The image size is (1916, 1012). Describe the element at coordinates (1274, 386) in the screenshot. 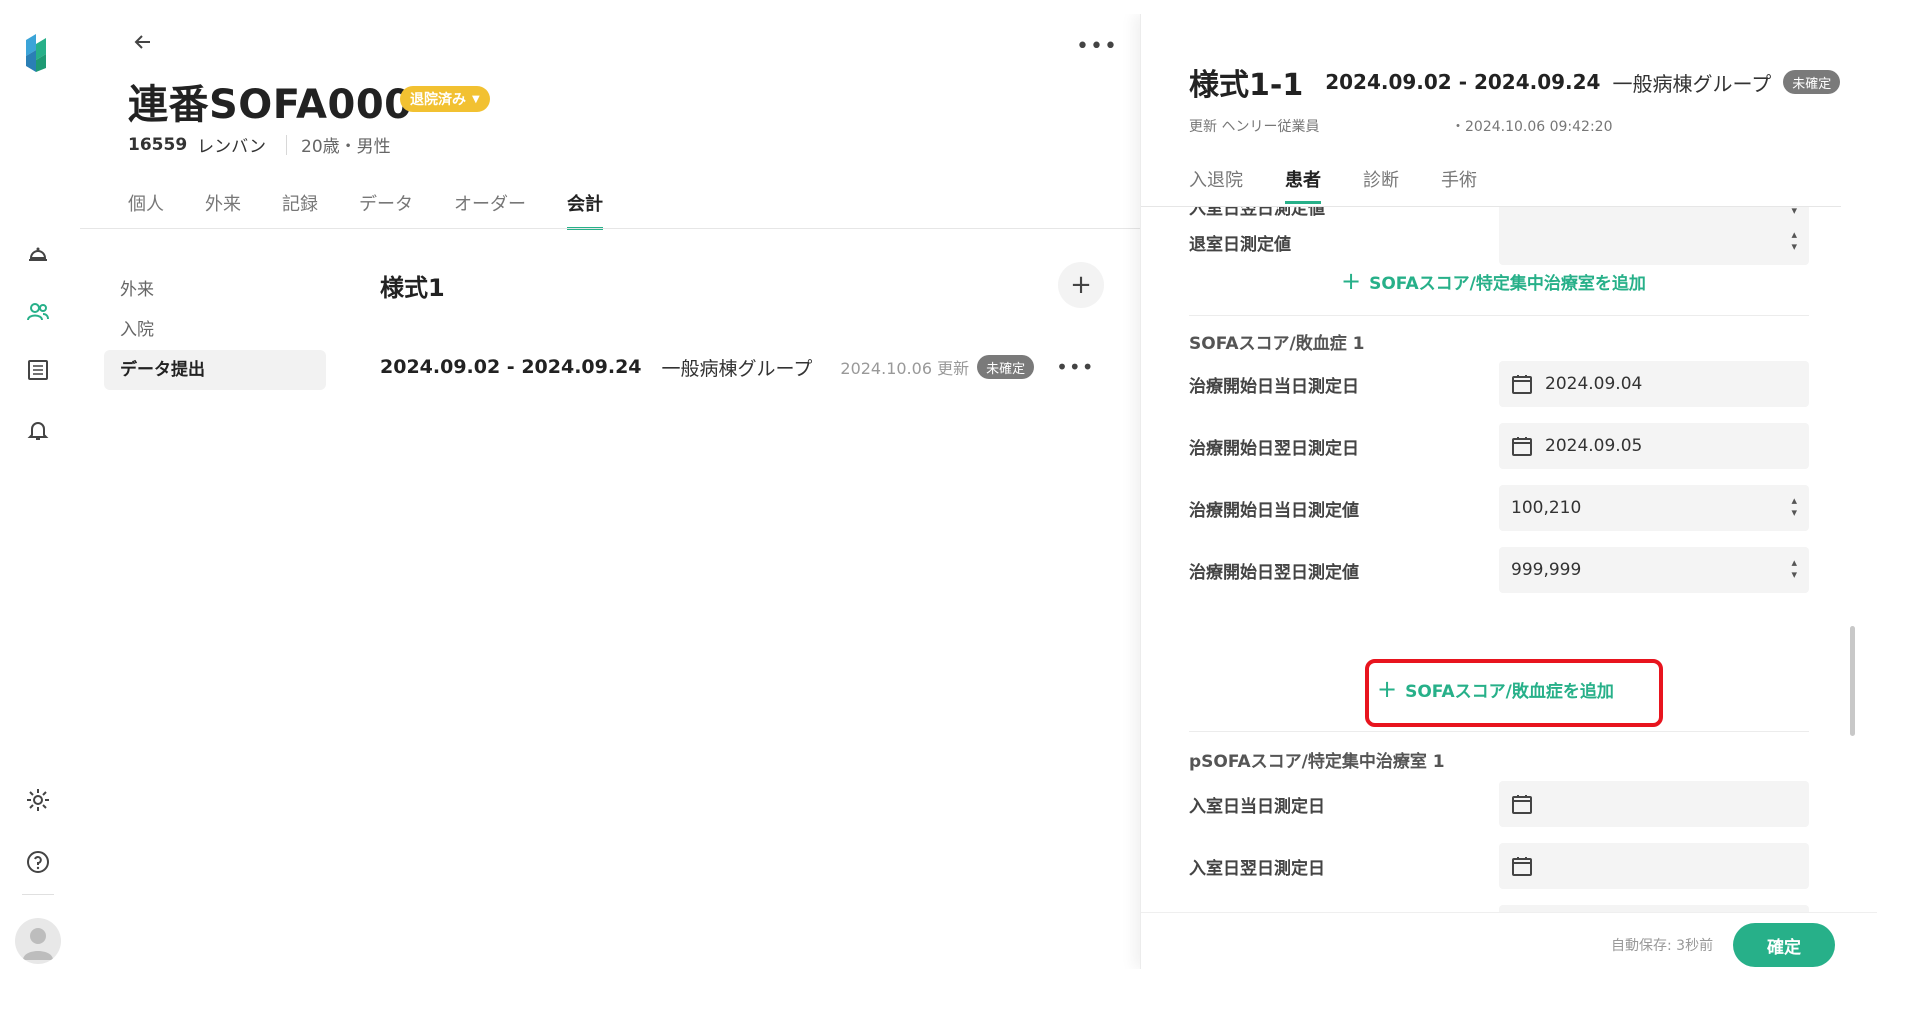

I see `field-label: 治療開始日当日測定日` at that location.